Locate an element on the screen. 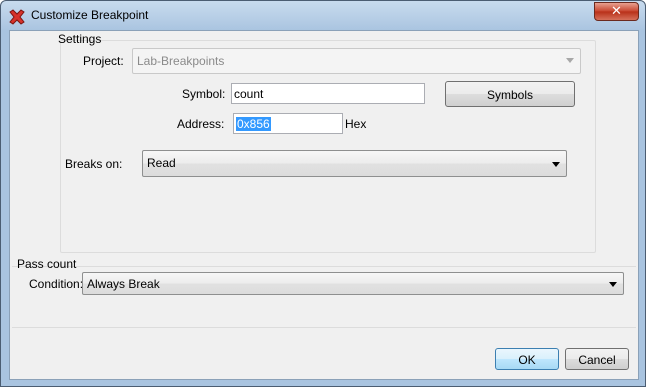  breaks-on-select: Read is located at coordinates (354, 163).